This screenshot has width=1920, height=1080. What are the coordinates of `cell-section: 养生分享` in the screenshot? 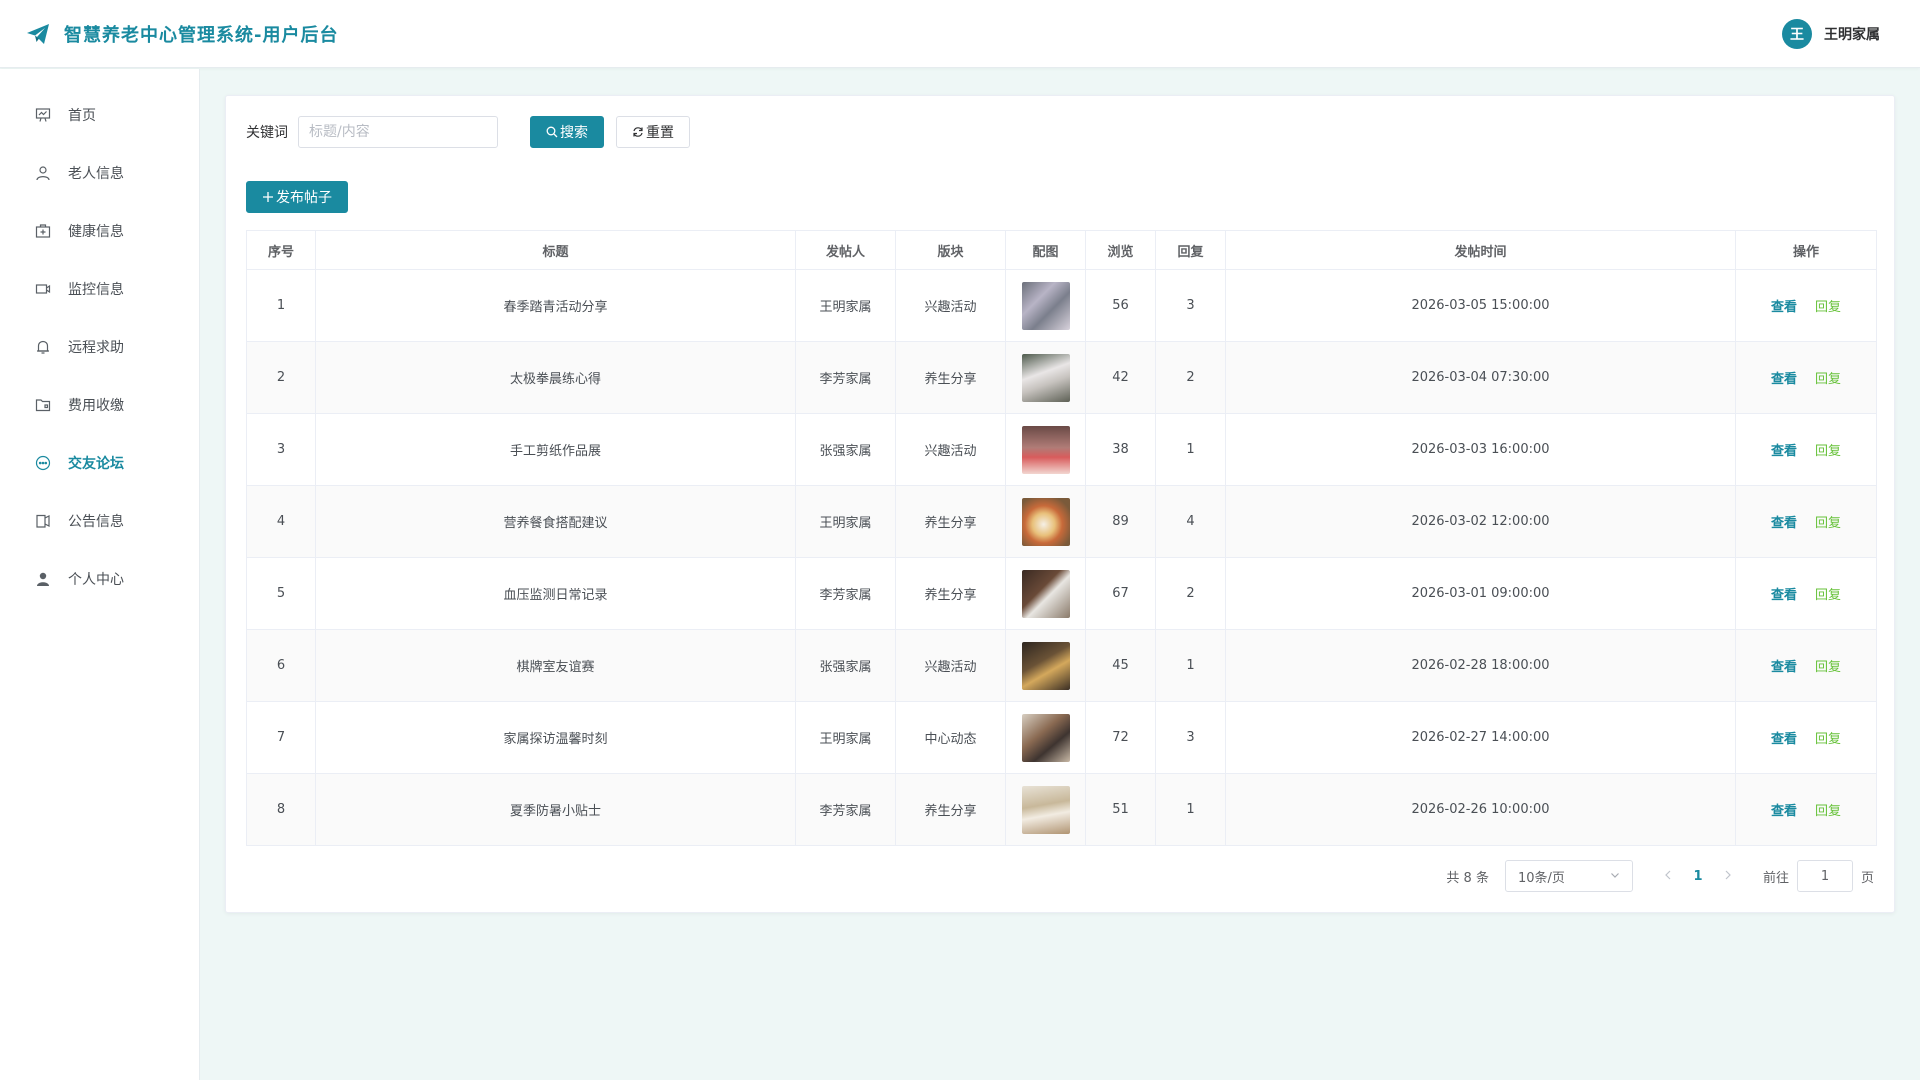 It's located at (950, 593).